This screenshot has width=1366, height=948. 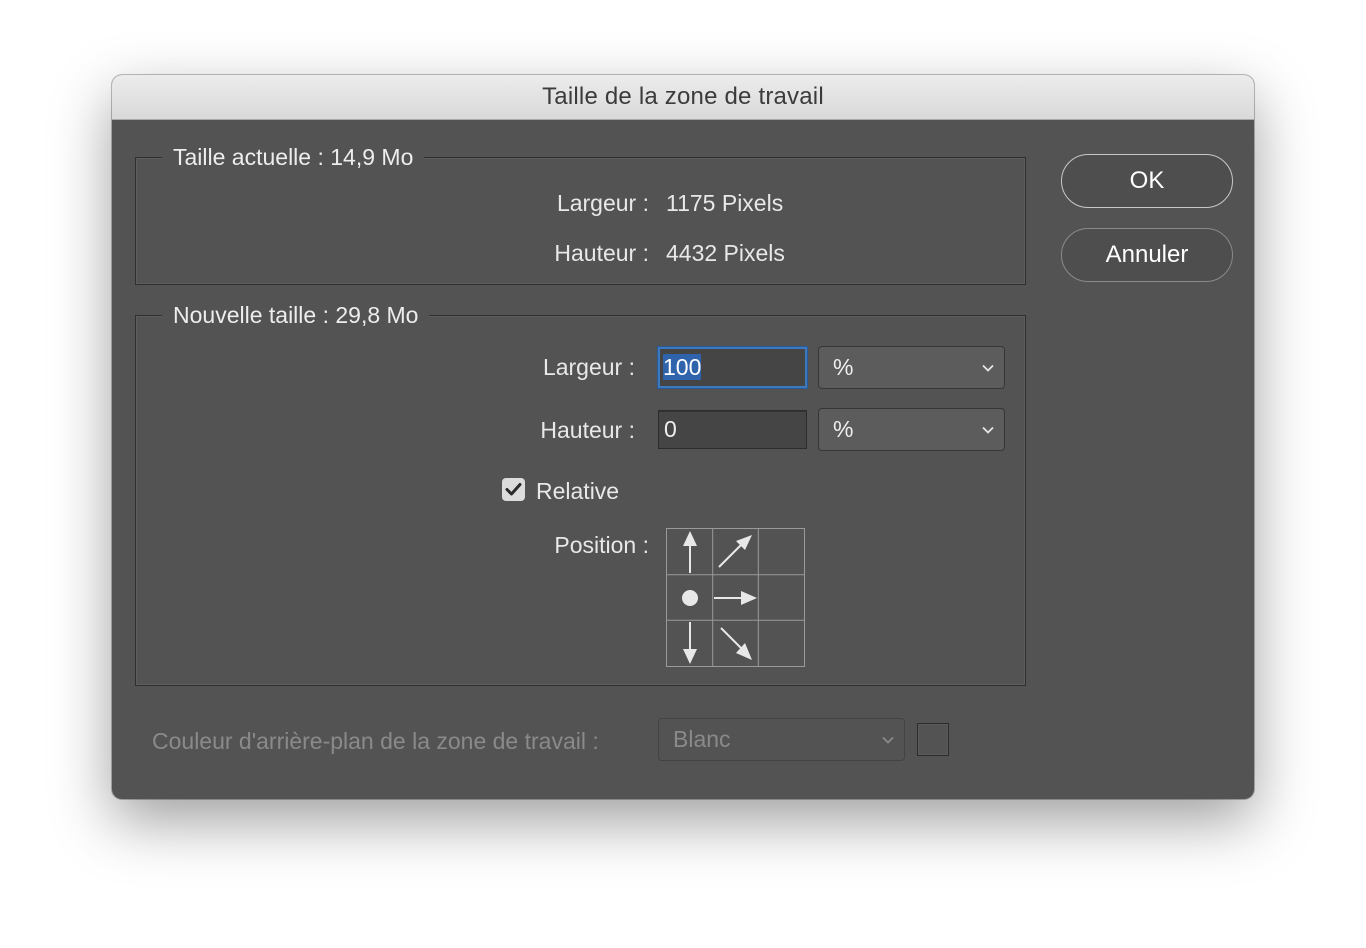 What do you see at coordinates (601, 545) in the screenshot?
I see `position-label: Position :` at bounding box center [601, 545].